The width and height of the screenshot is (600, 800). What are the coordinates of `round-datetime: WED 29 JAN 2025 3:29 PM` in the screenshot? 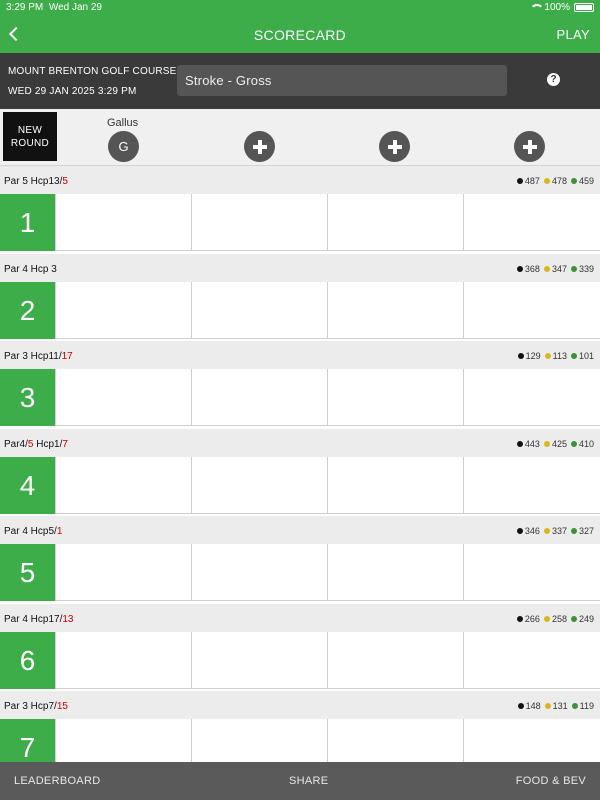 It's located at (72, 91).